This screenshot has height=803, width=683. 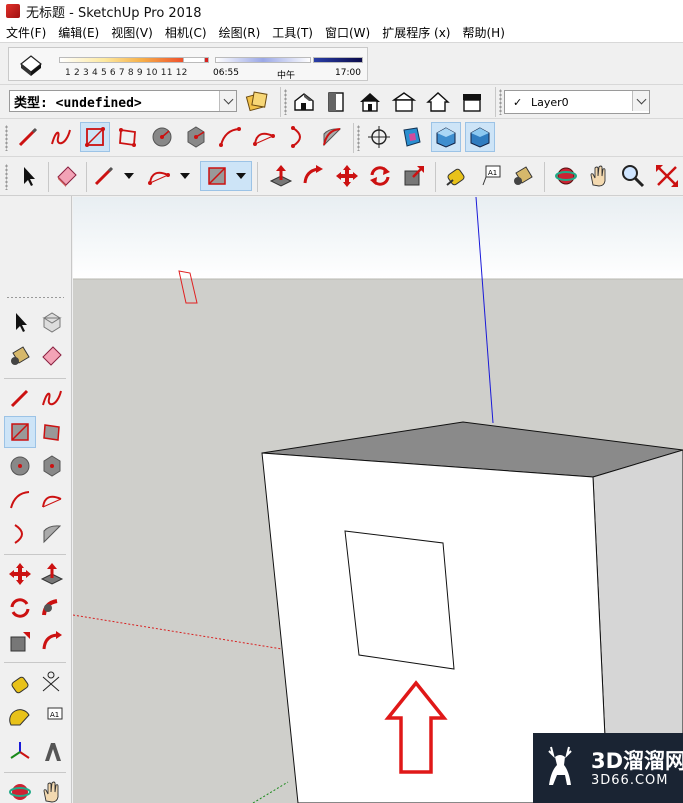 I want to click on pan-tool-button, so click(x=599, y=176).